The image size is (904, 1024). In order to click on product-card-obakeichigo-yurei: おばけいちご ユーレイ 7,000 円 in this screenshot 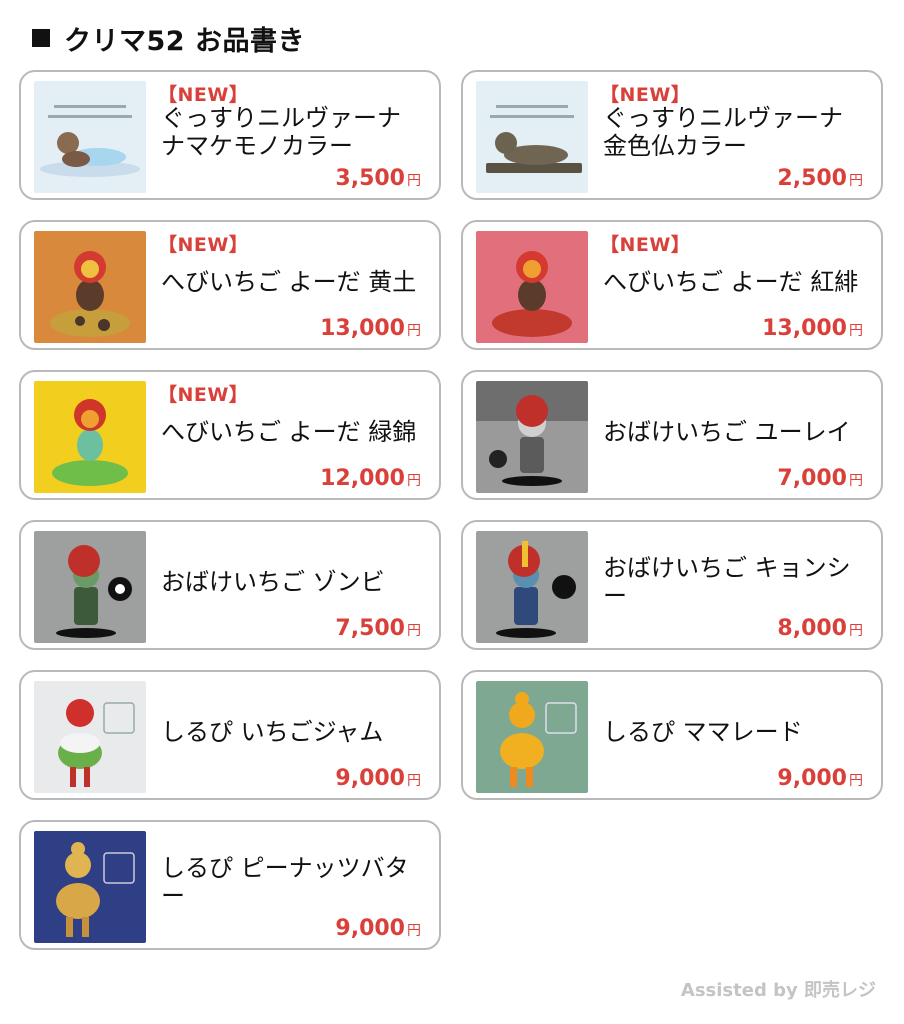, I will do `click(672, 435)`.